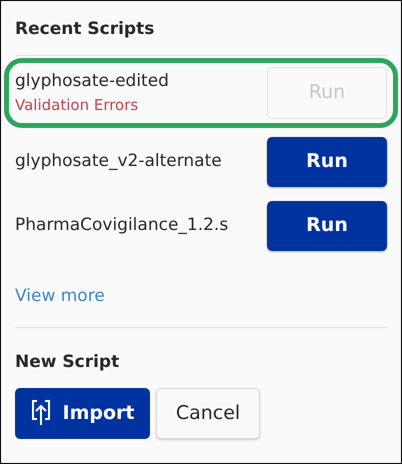  What do you see at coordinates (60, 296) in the screenshot?
I see `view-more-link: View more` at bounding box center [60, 296].